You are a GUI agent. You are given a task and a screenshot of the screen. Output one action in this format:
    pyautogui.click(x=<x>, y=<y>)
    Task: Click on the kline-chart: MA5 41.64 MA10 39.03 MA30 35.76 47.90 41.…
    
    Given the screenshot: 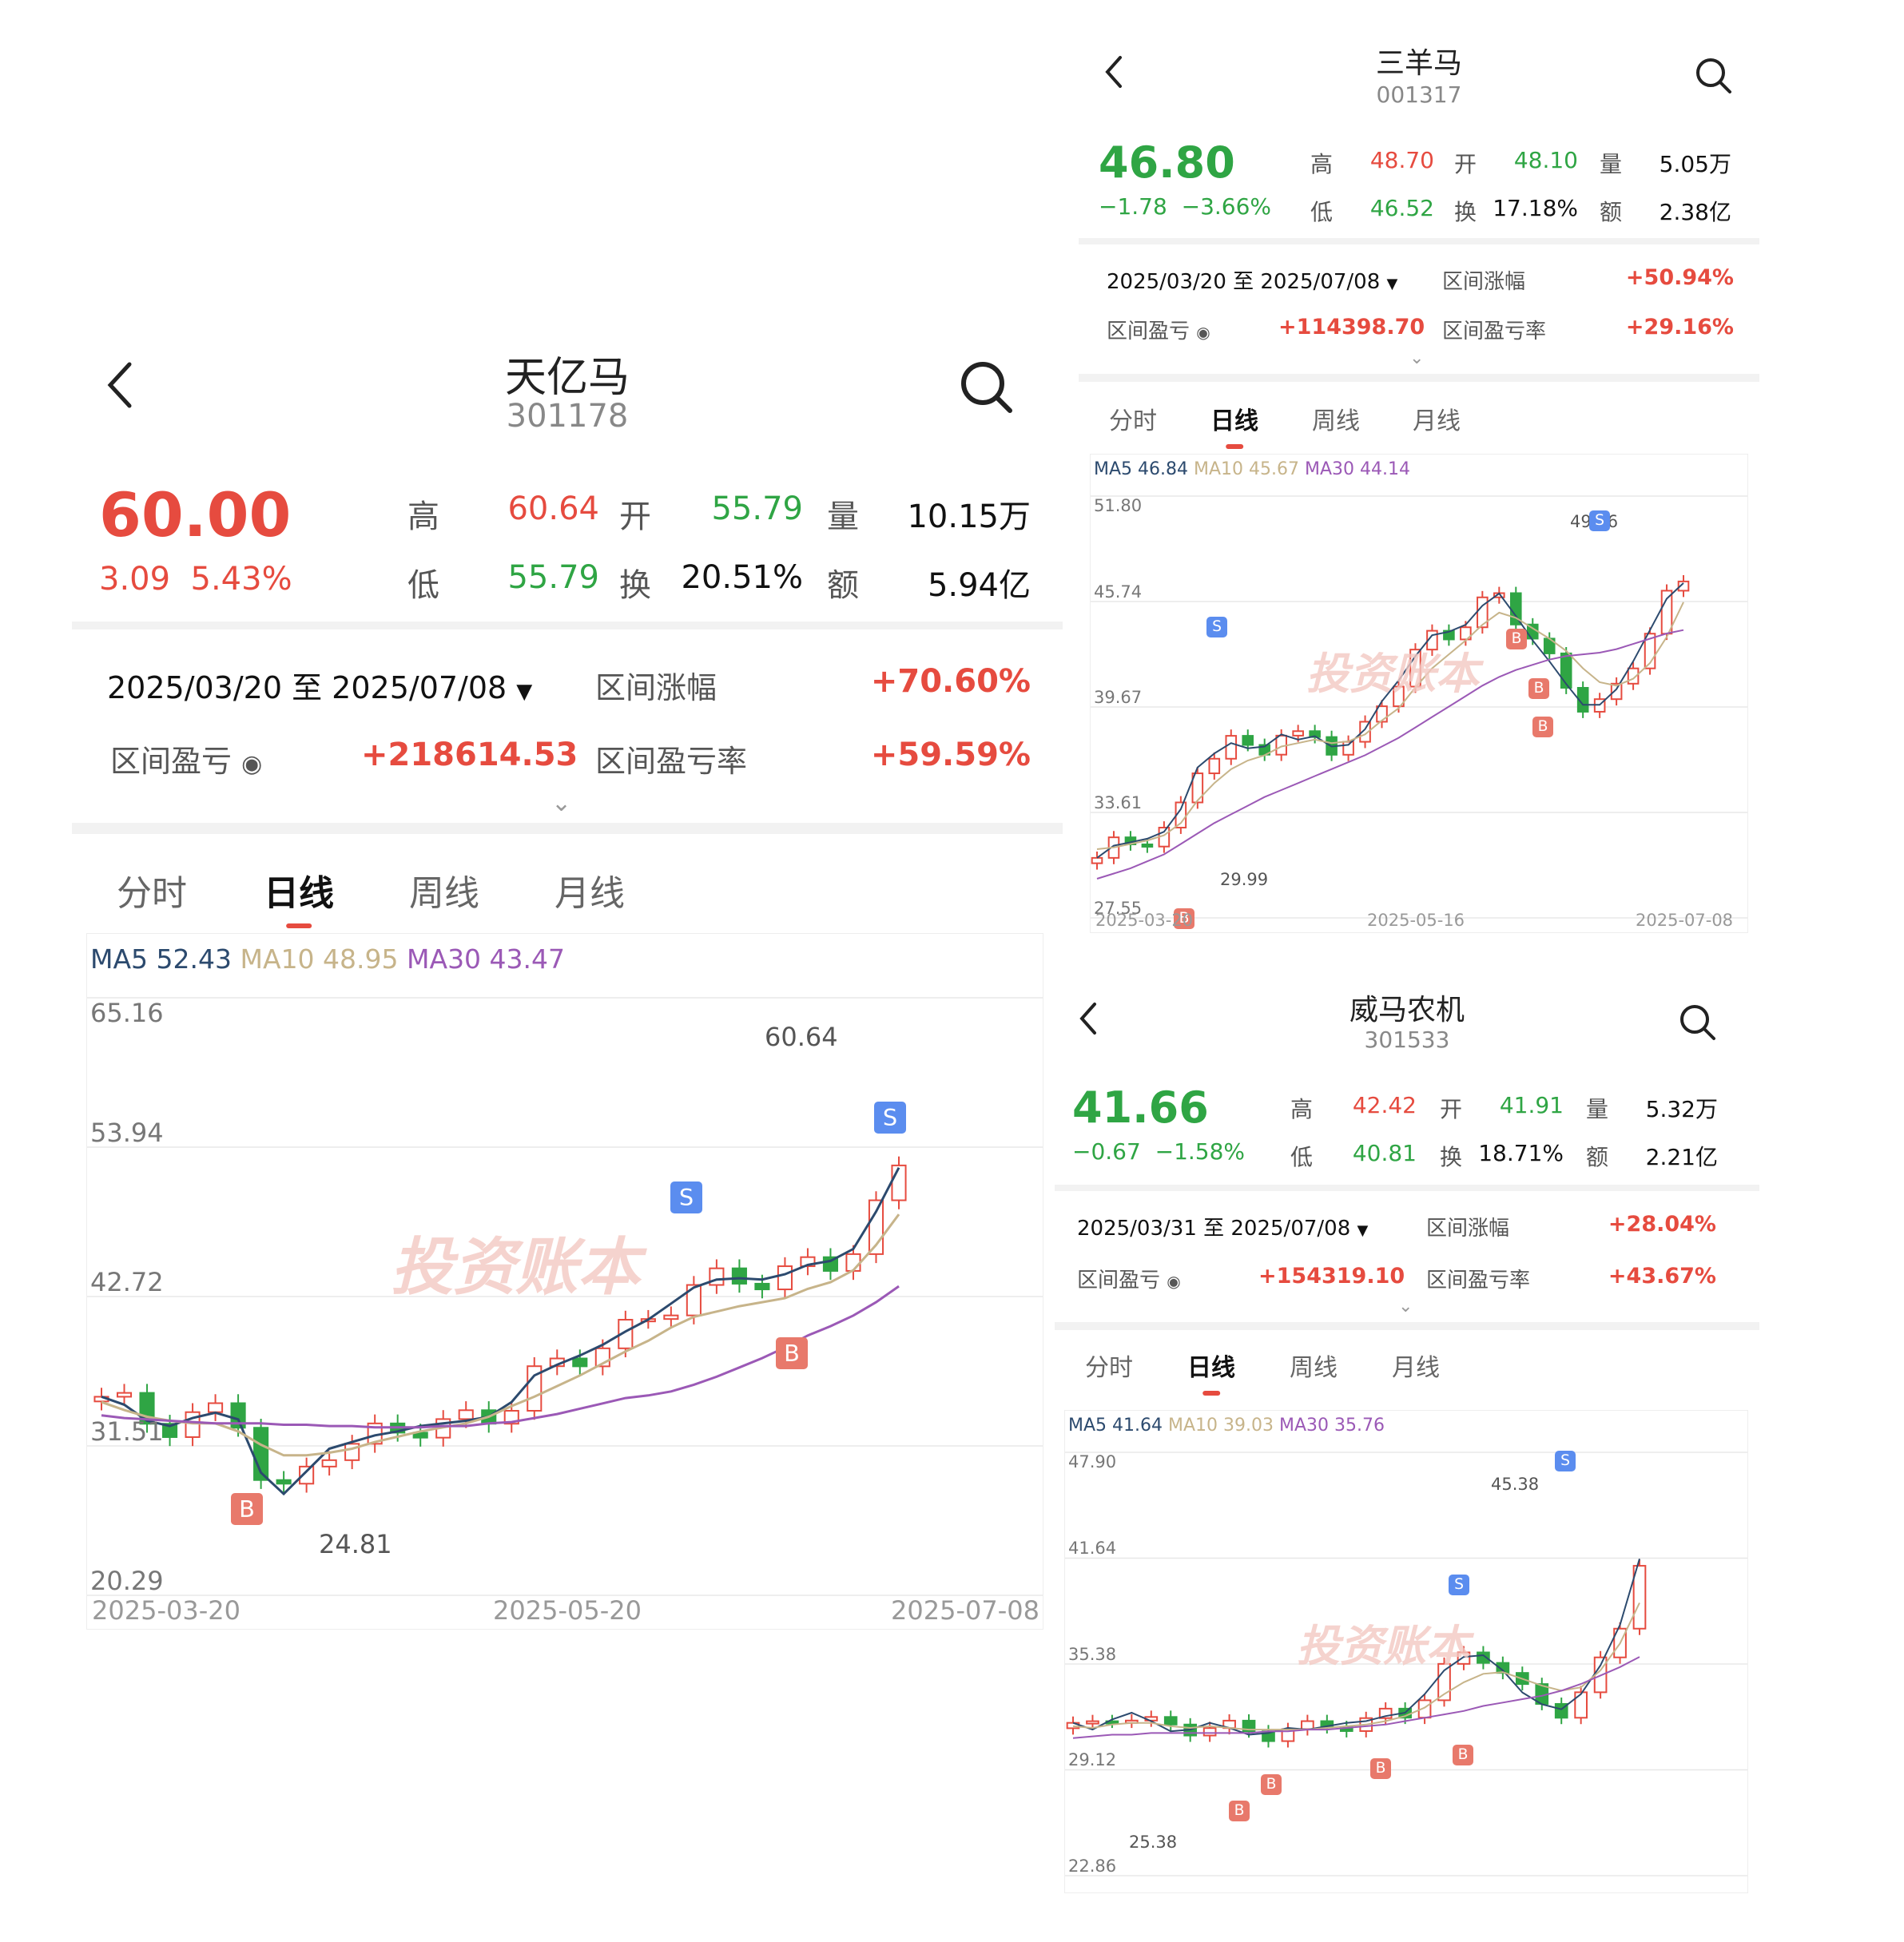 What is the action you would take?
    pyautogui.click(x=1406, y=1651)
    